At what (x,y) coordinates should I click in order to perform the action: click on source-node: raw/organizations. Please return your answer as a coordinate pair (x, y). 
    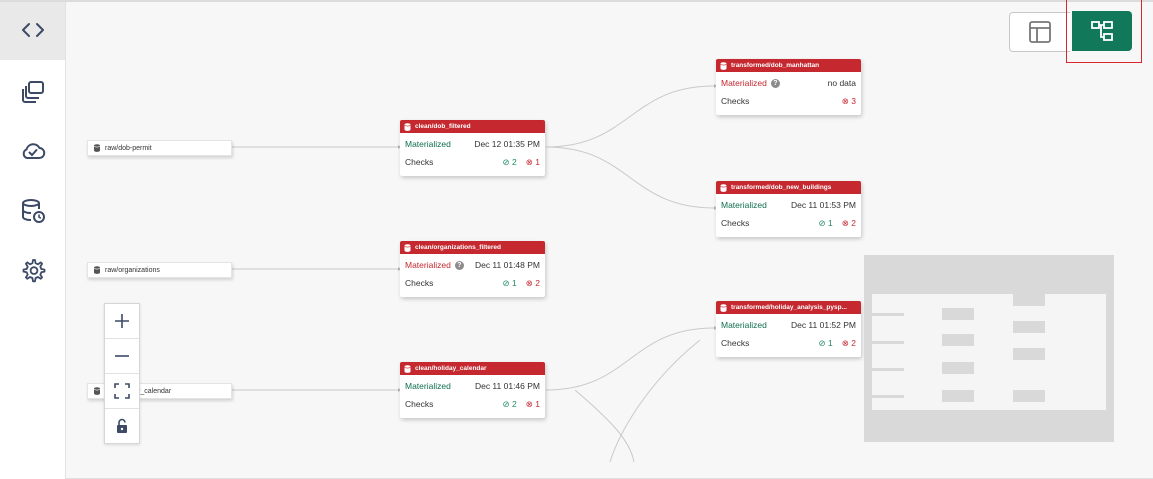
    Looking at the image, I should click on (159, 270).